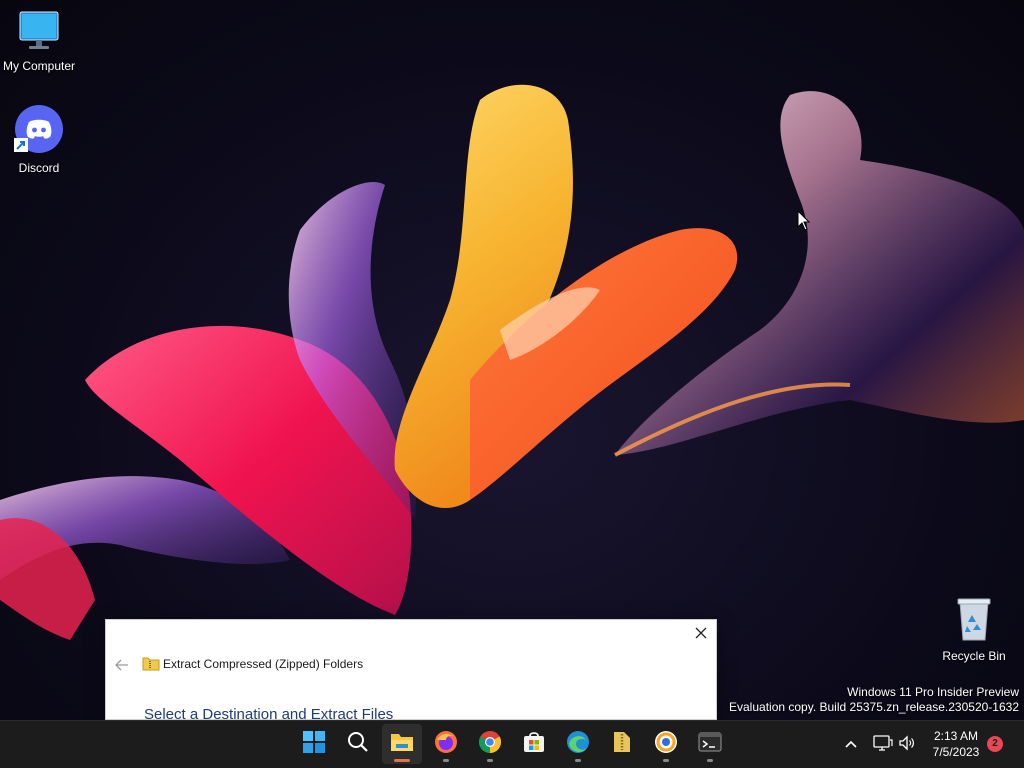  I want to click on discord-icon, so click(39, 130).